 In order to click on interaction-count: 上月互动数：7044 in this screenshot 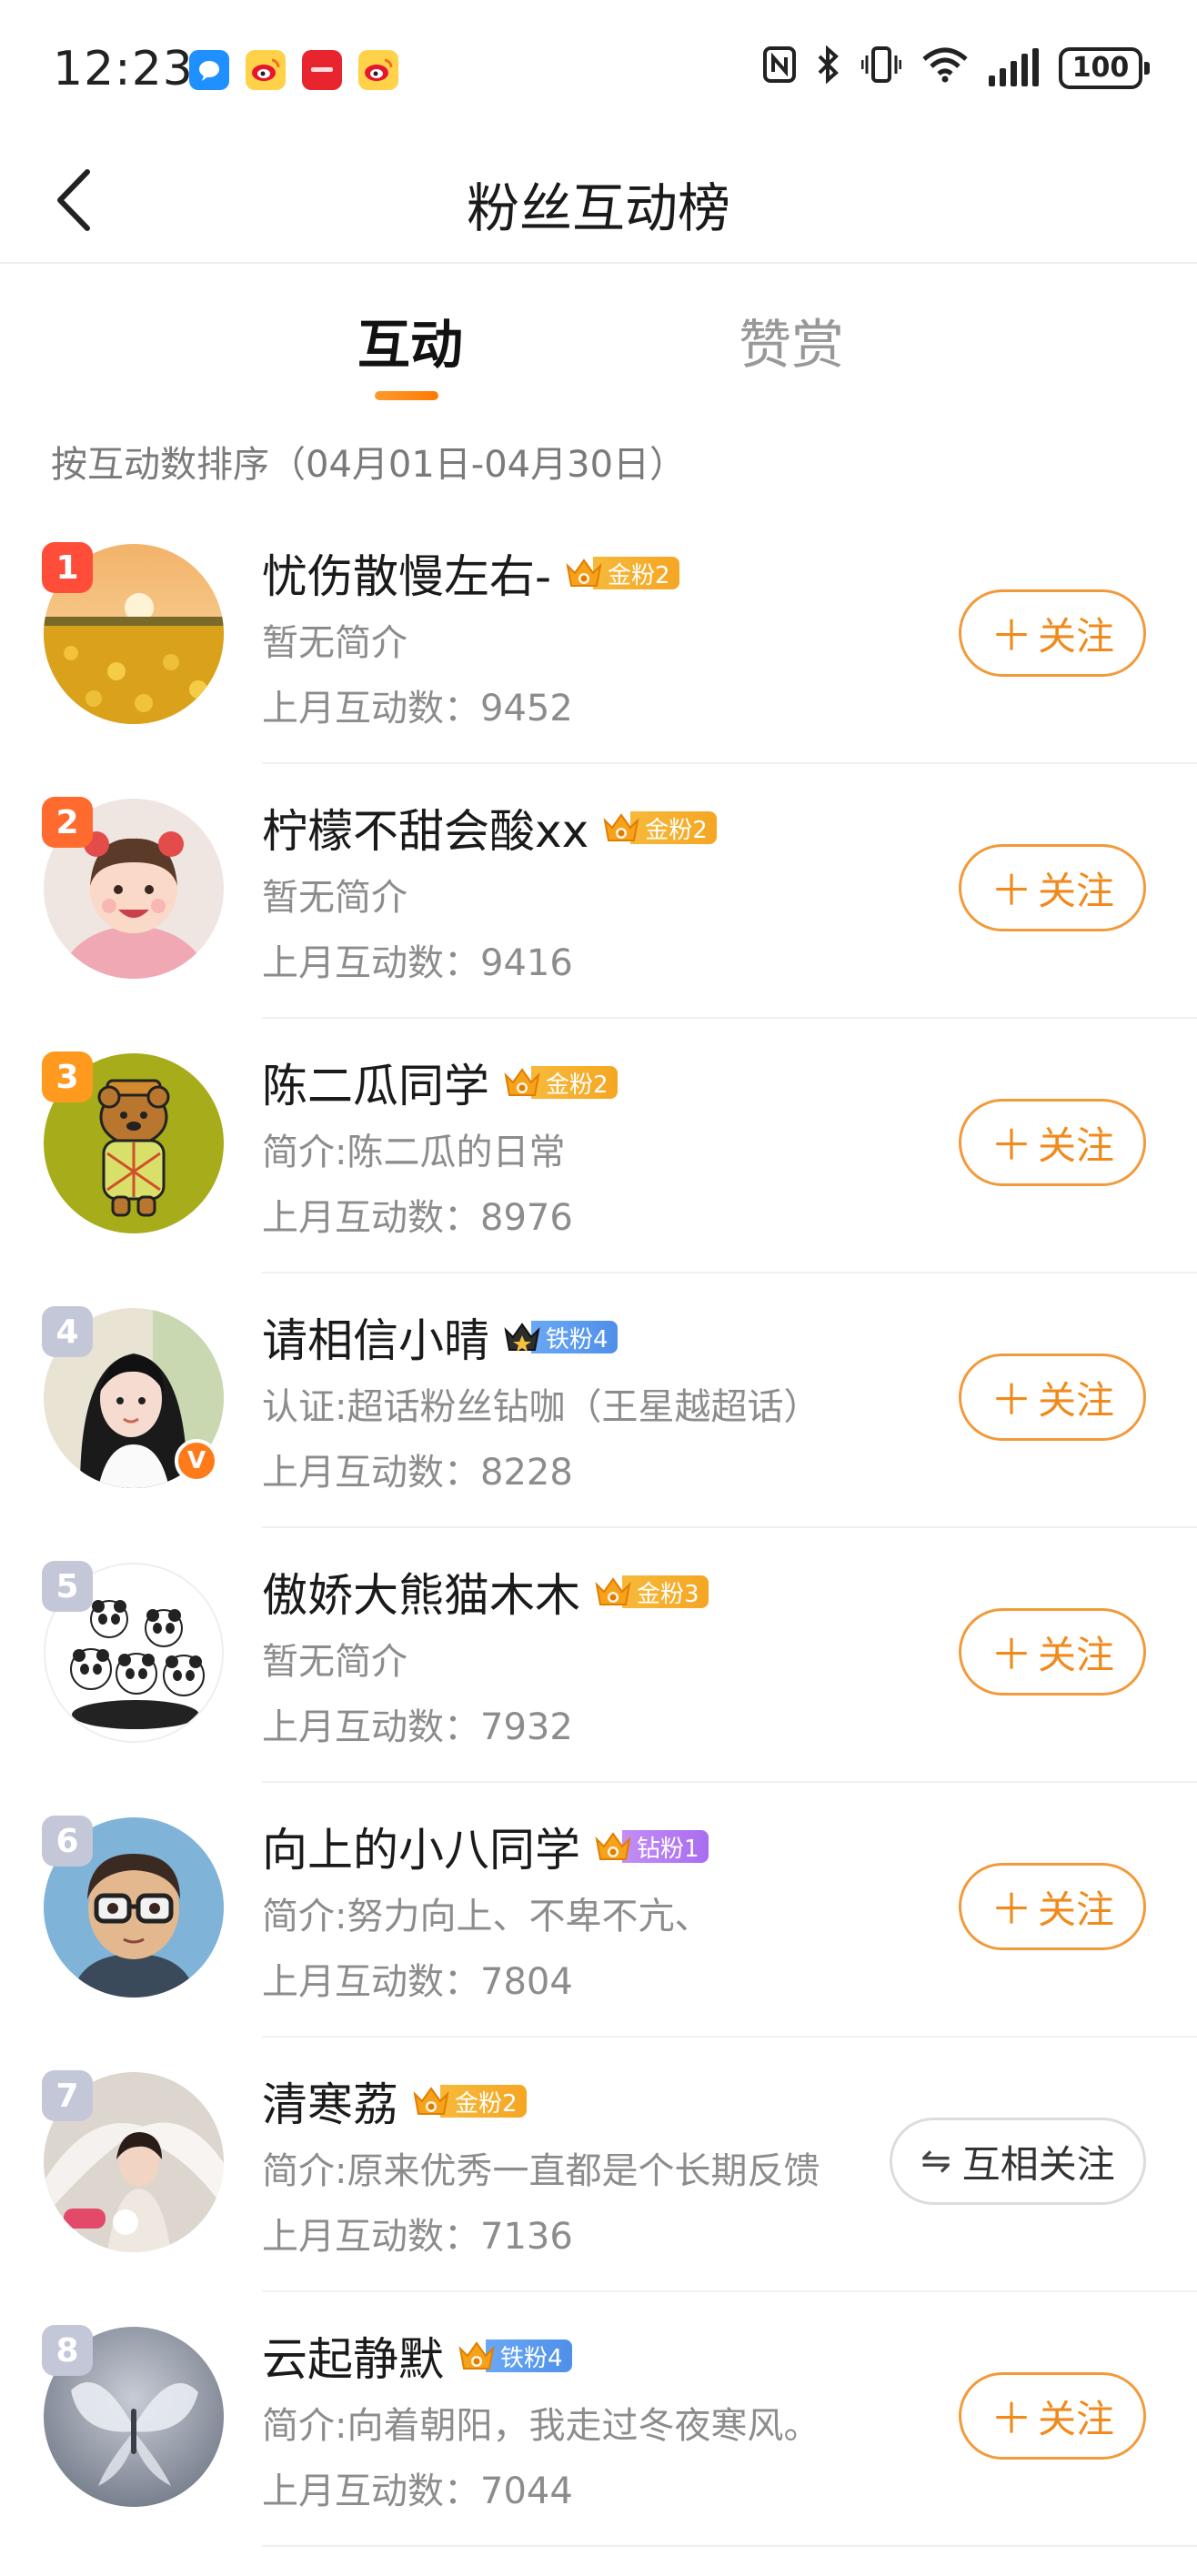, I will do `click(580, 2487)`.